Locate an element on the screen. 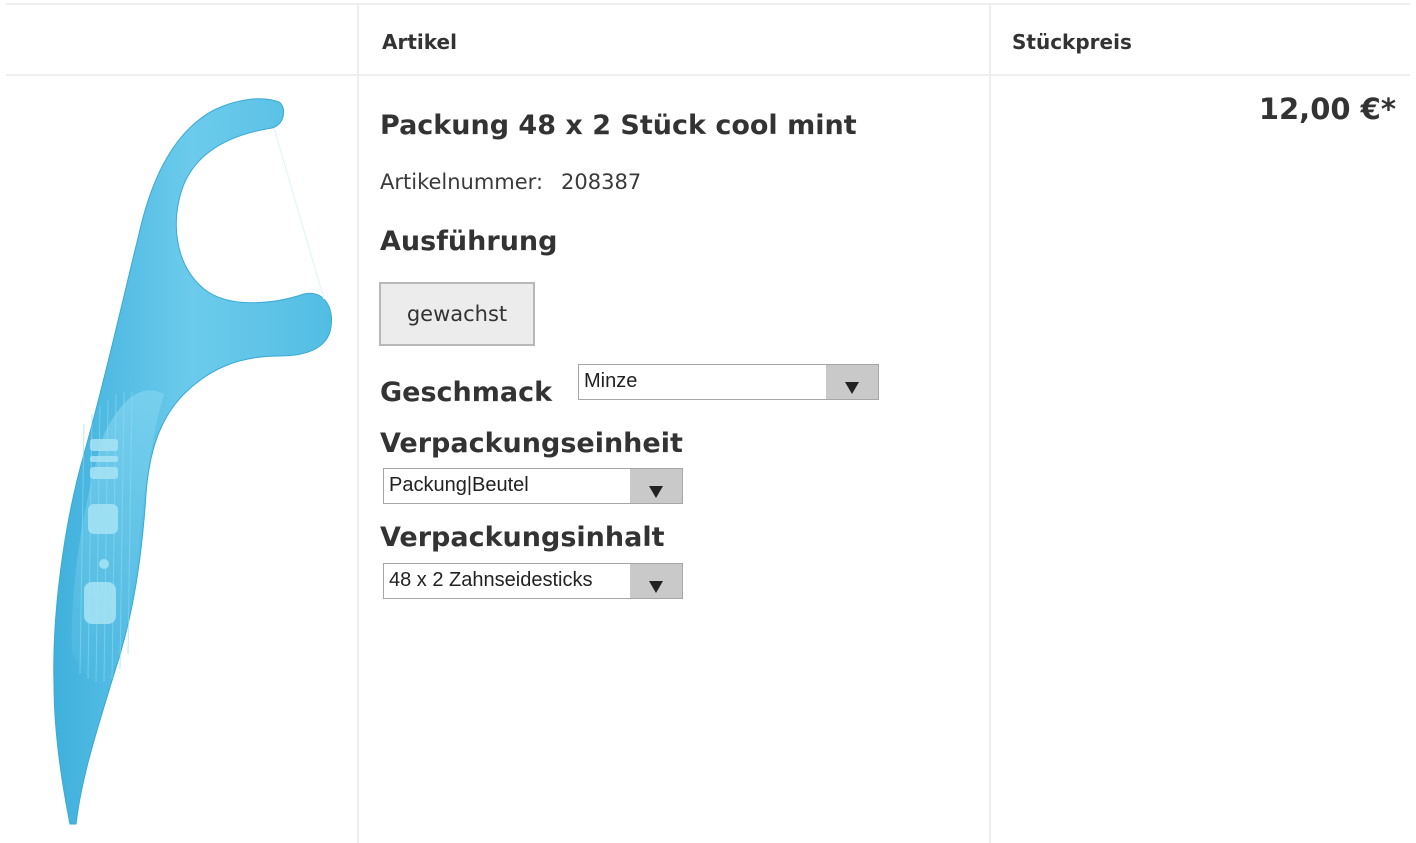 This screenshot has width=1416, height=843. header-article-column: Artikel is located at coordinates (419, 42).